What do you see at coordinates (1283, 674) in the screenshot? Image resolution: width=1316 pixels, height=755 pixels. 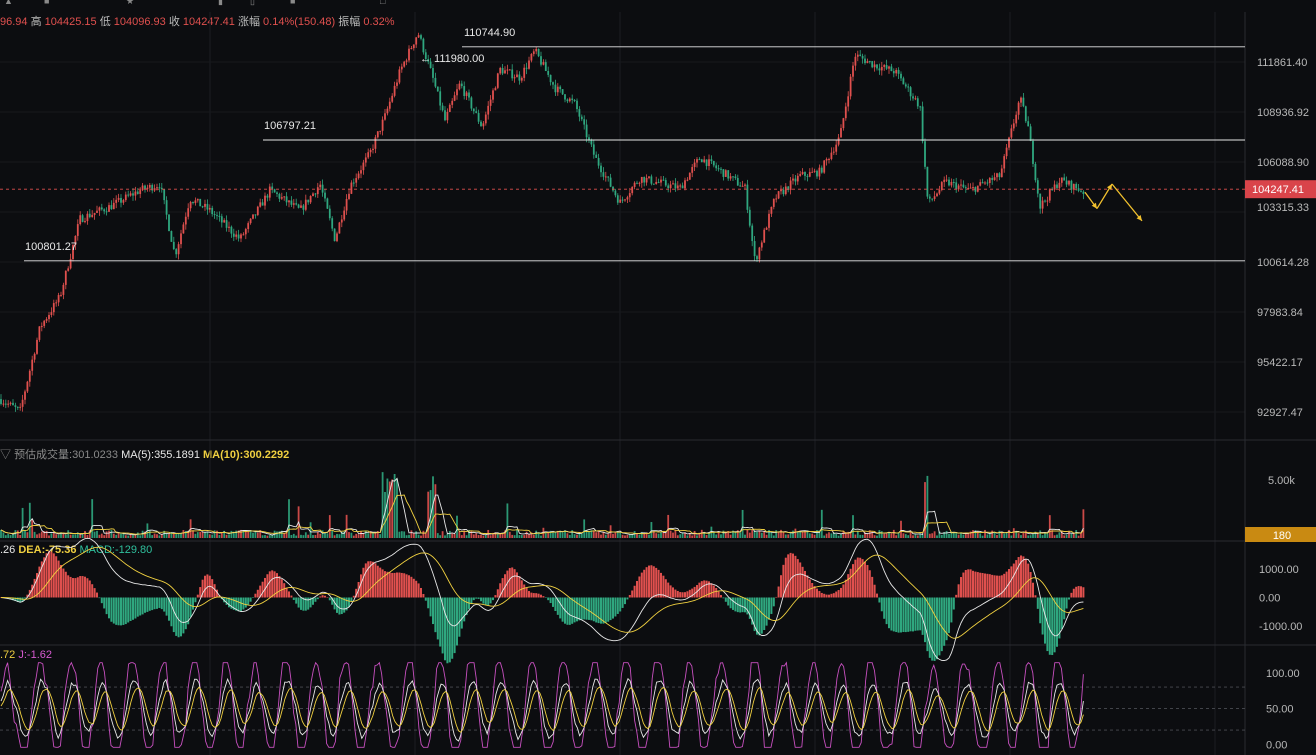 I see `kdj-axis-tick: 100.00` at bounding box center [1283, 674].